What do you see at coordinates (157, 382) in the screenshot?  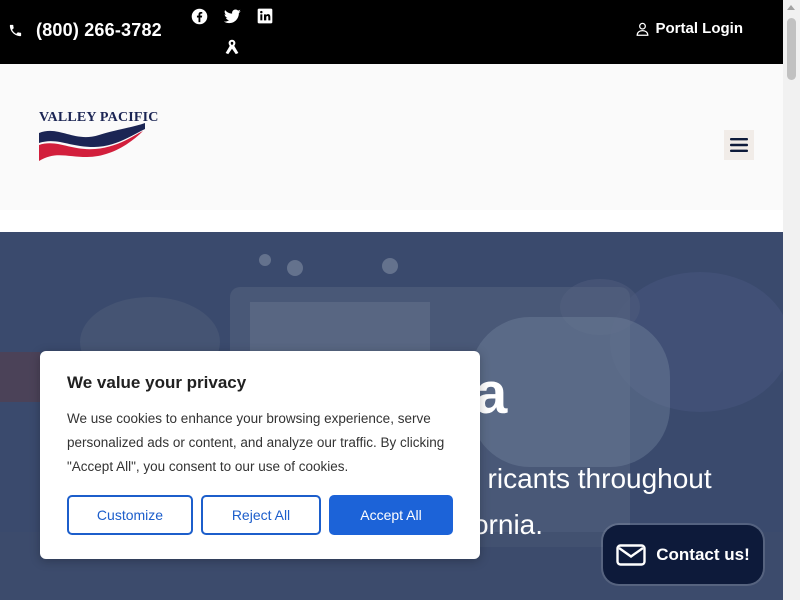 I see `cookie-title: We value your privacy` at bounding box center [157, 382].